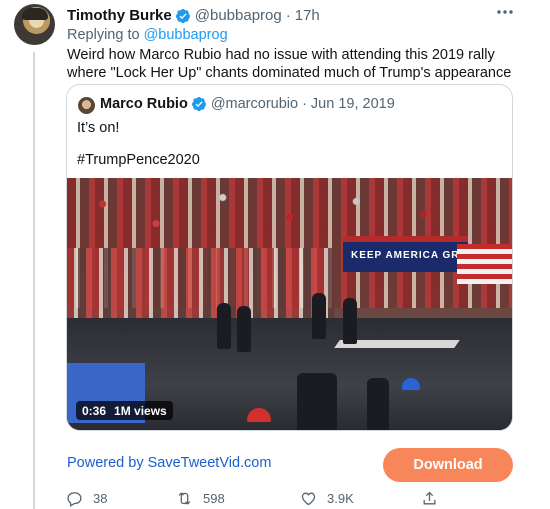 This screenshot has width=550, height=509. What do you see at coordinates (74, 499) in the screenshot?
I see `reply-icon` at bounding box center [74, 499].